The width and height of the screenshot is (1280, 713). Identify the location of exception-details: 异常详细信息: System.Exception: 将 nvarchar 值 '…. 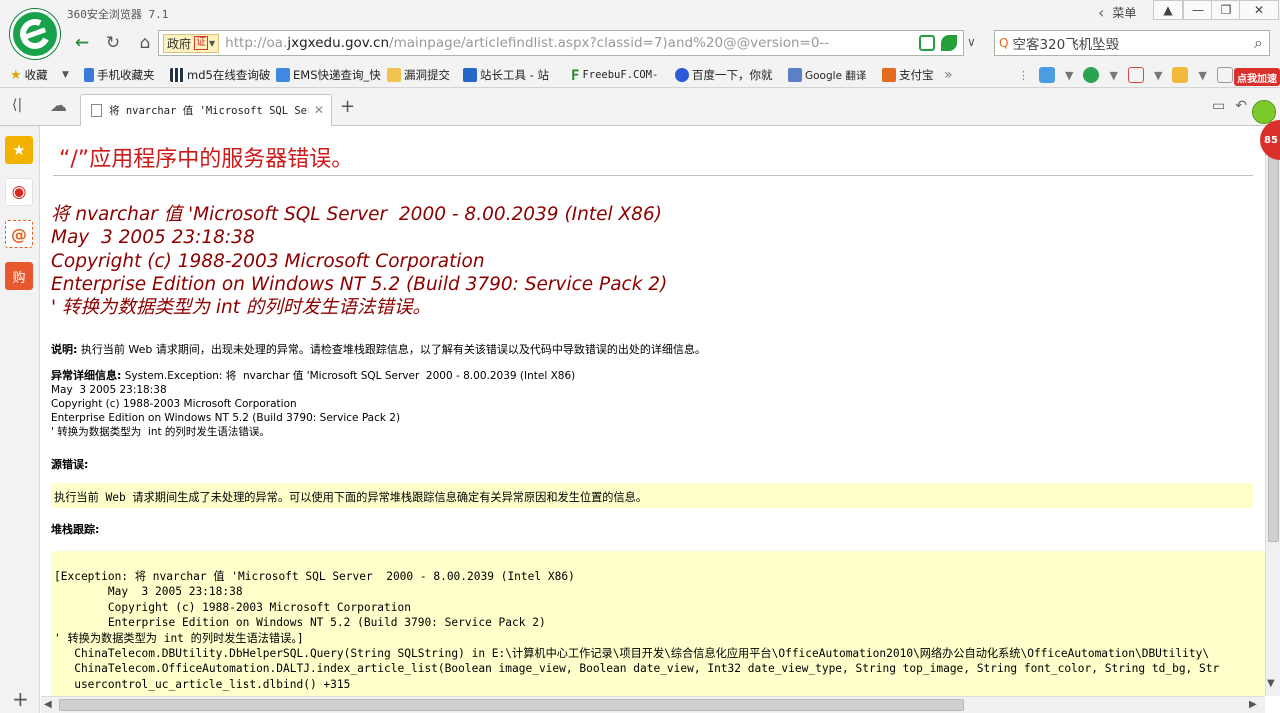
(313, 404).